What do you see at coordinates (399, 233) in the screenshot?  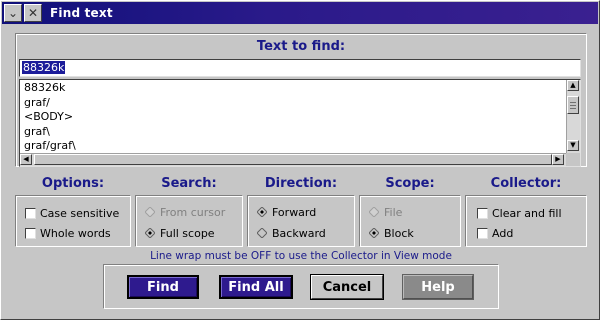 I see `block-label: Block` at bounding box center [399, 233].